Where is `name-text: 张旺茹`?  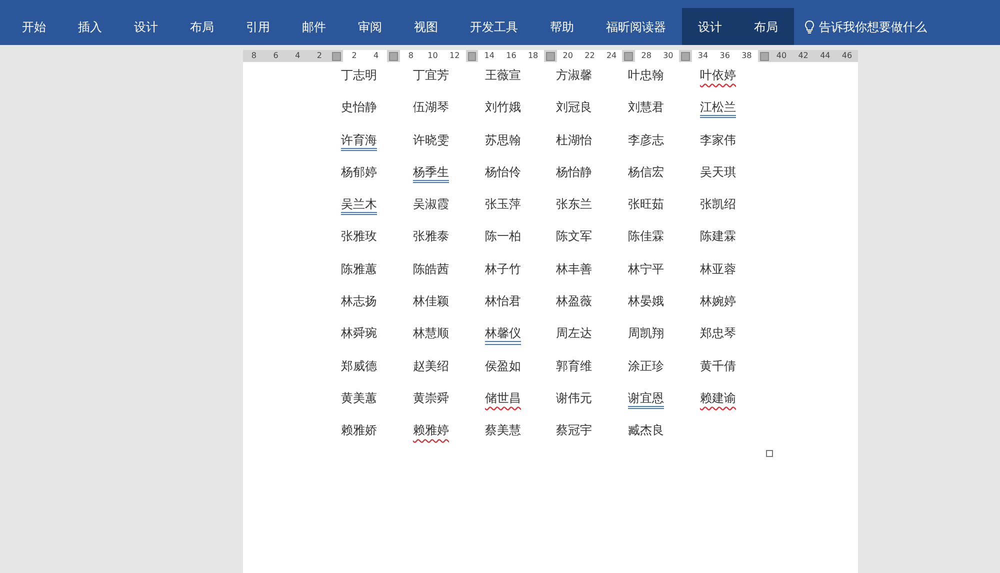
name-text: 张旺茹 is located at coordinates (646, 205).